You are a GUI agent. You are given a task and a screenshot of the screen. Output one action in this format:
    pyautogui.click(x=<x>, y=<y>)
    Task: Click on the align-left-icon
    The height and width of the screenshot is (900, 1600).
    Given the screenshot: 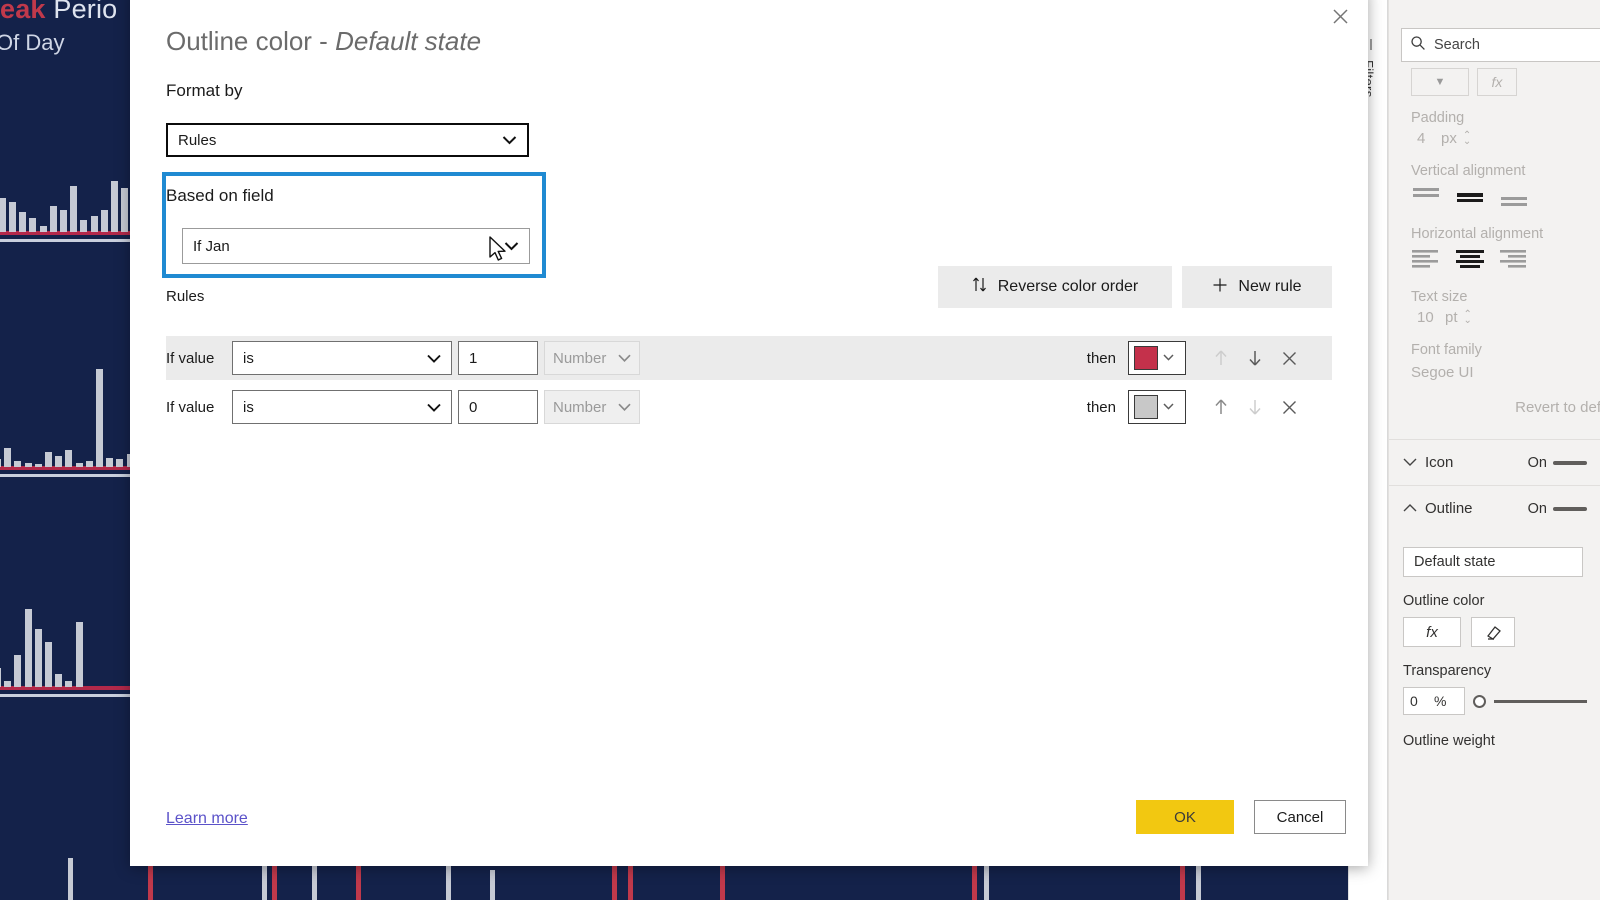 What is the action you would take?
    pyautogui.click(x=1426, y=260)
    